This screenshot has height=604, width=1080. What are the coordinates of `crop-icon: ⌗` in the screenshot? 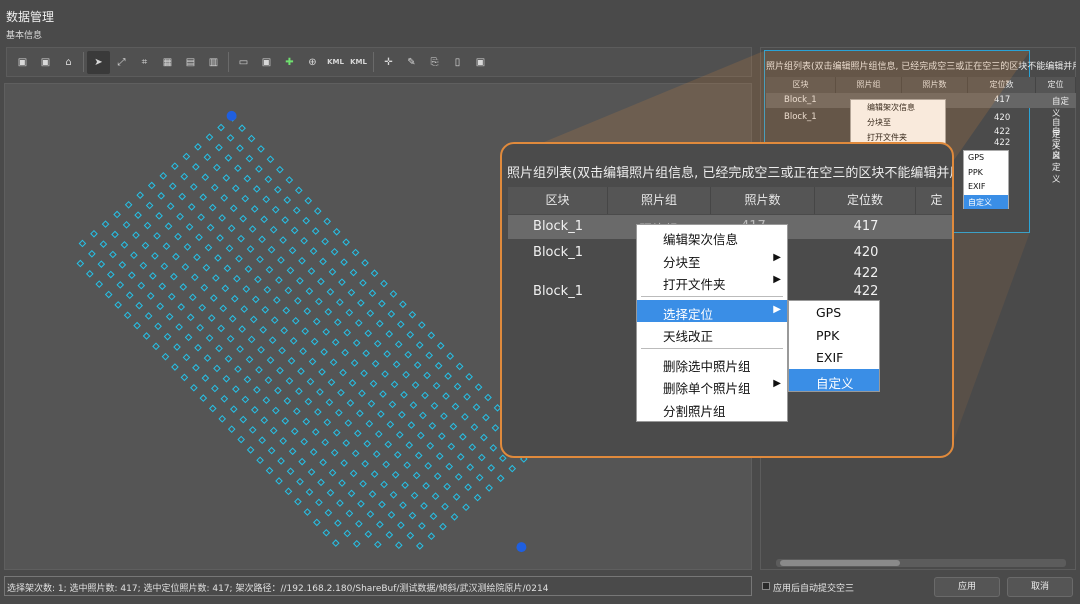 It's located at (144, 62).